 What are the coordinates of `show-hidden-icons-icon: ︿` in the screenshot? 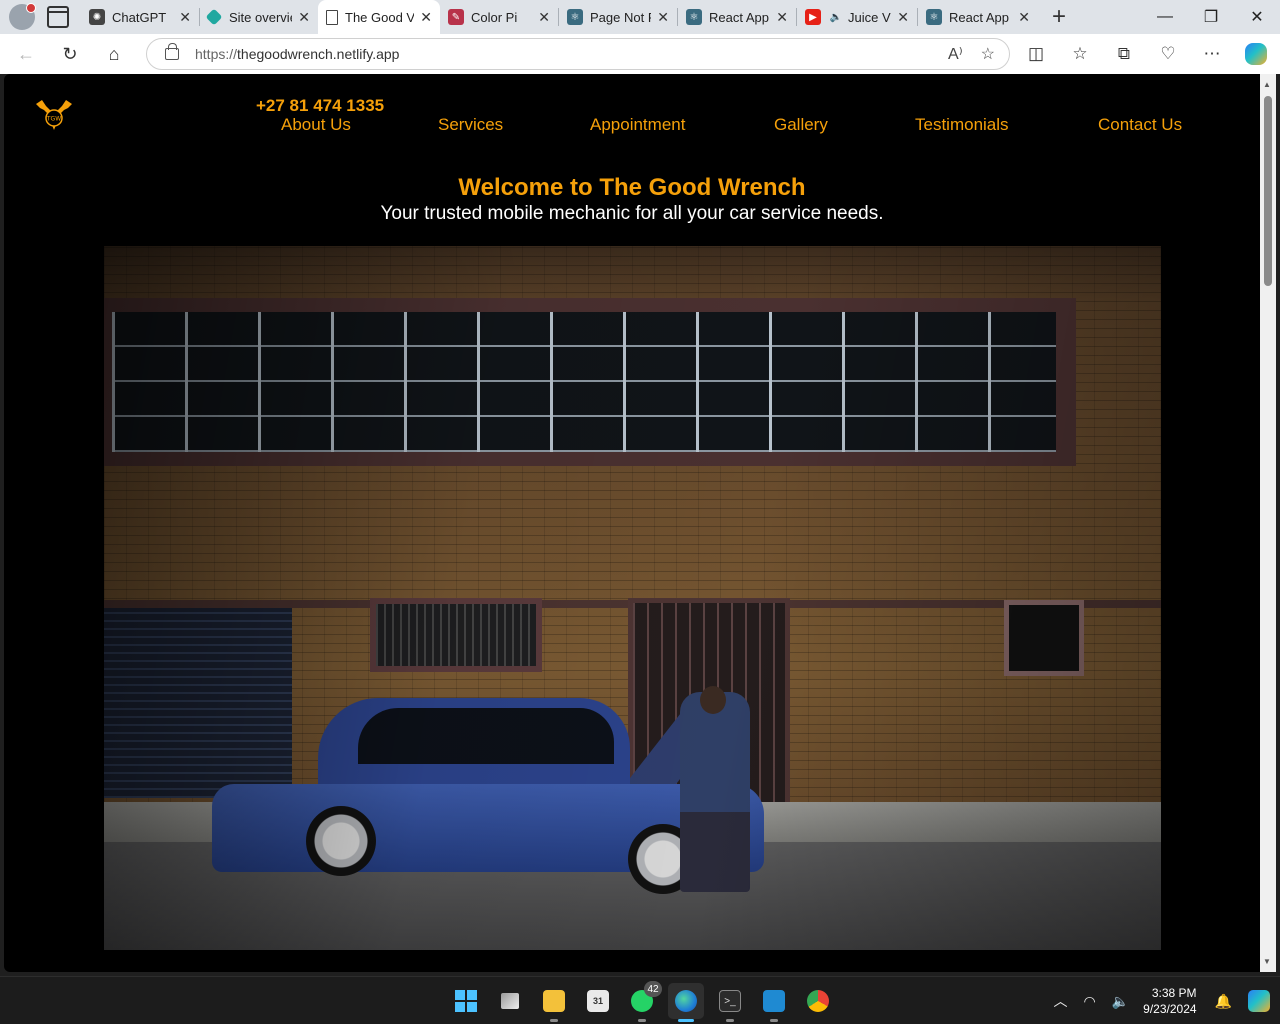 It's located at (1061, 1001).